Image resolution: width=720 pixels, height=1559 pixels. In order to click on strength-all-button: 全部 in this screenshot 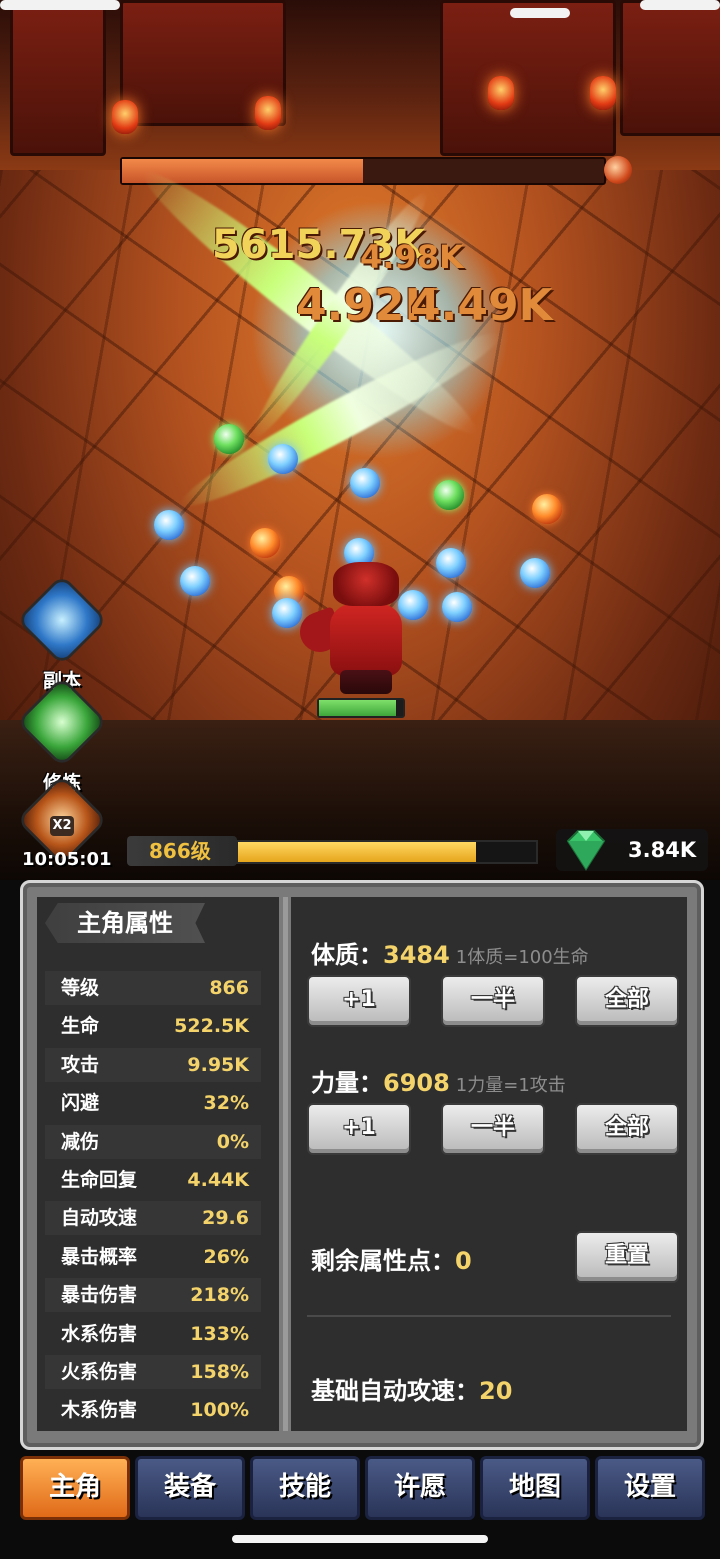, I will do `click(627, 1129)`.